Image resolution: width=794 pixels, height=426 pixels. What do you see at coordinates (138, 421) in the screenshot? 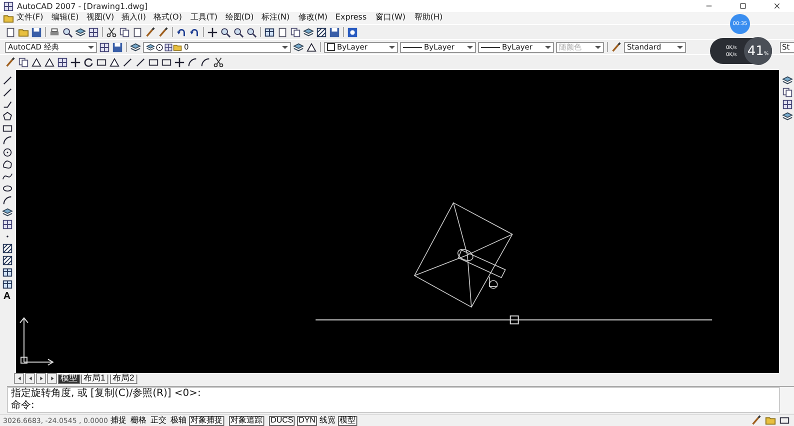
I see `status-toggle: 栅格` at bounding box center [138, 421].